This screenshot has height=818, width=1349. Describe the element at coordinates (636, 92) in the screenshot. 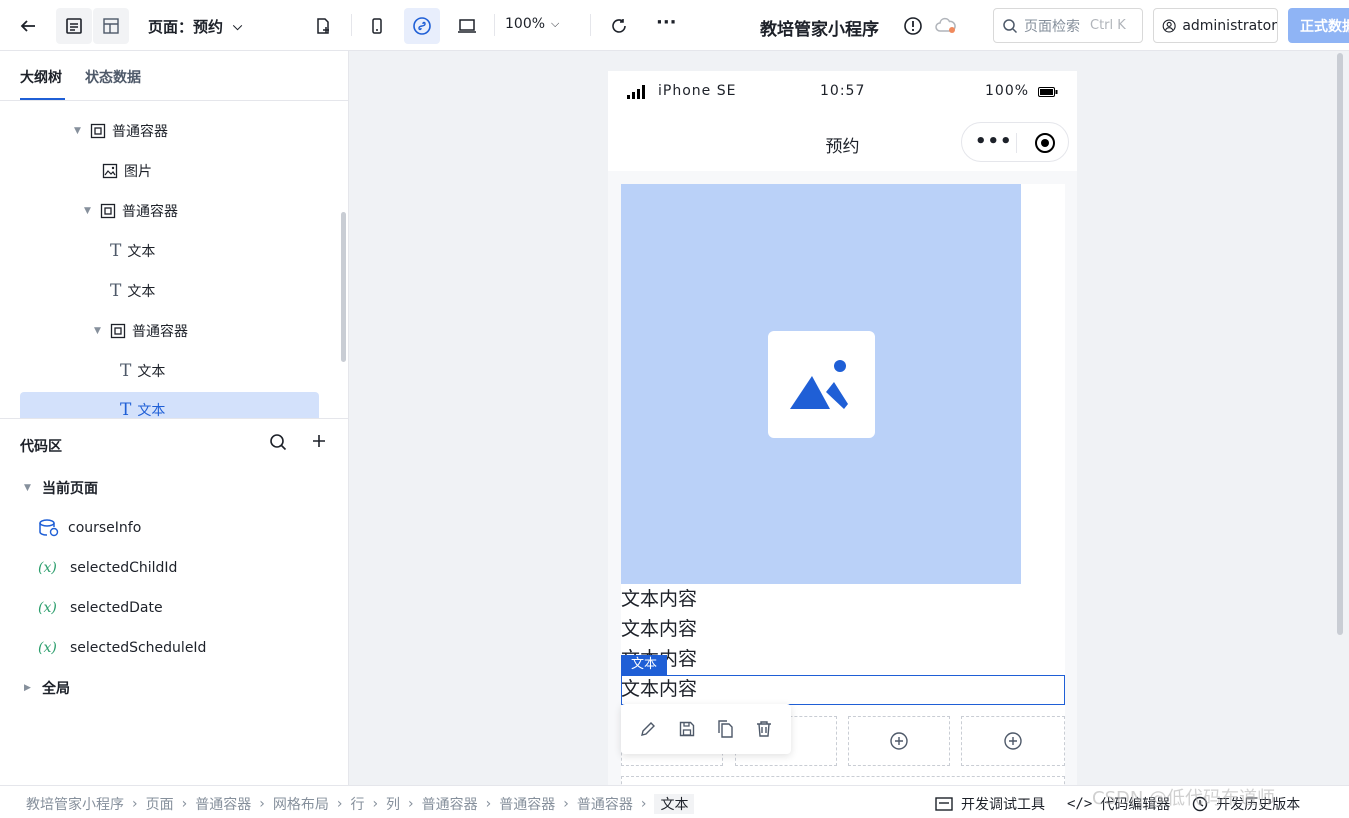

I see `signal-icon` at that location.